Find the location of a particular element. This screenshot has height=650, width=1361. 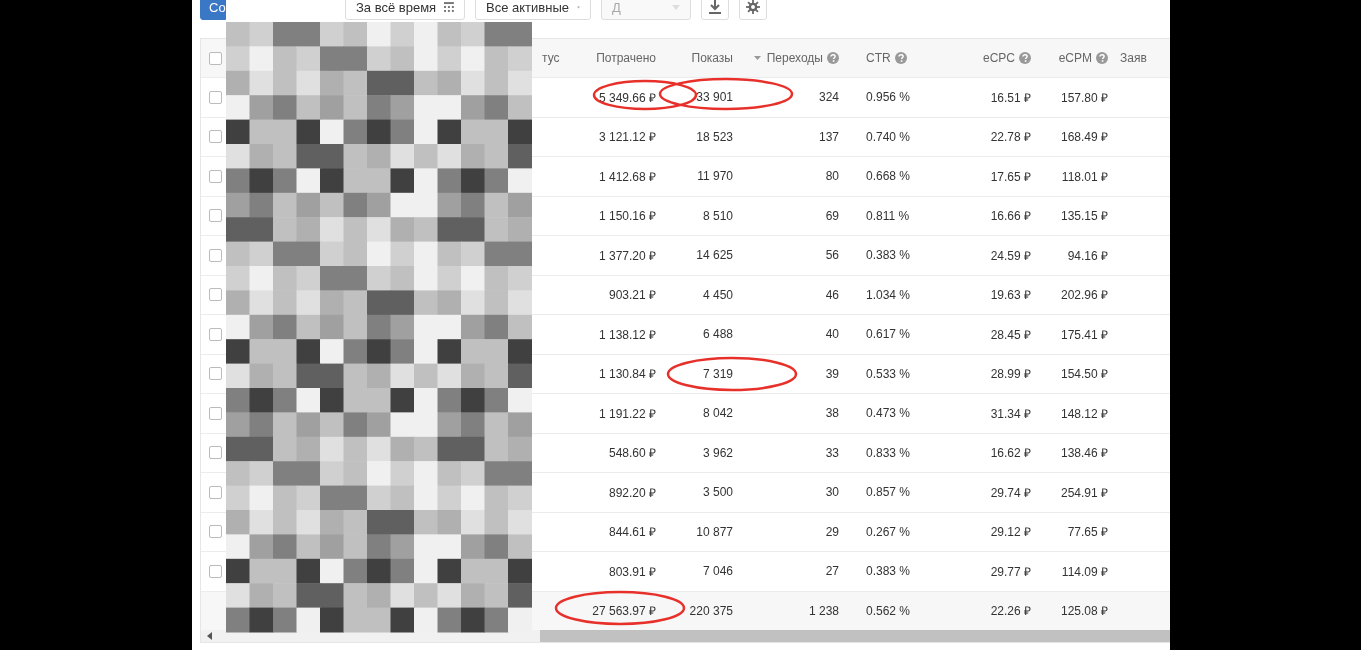

table-cell-text: 175.41 ₽ is located at coordinates (1084, 334).